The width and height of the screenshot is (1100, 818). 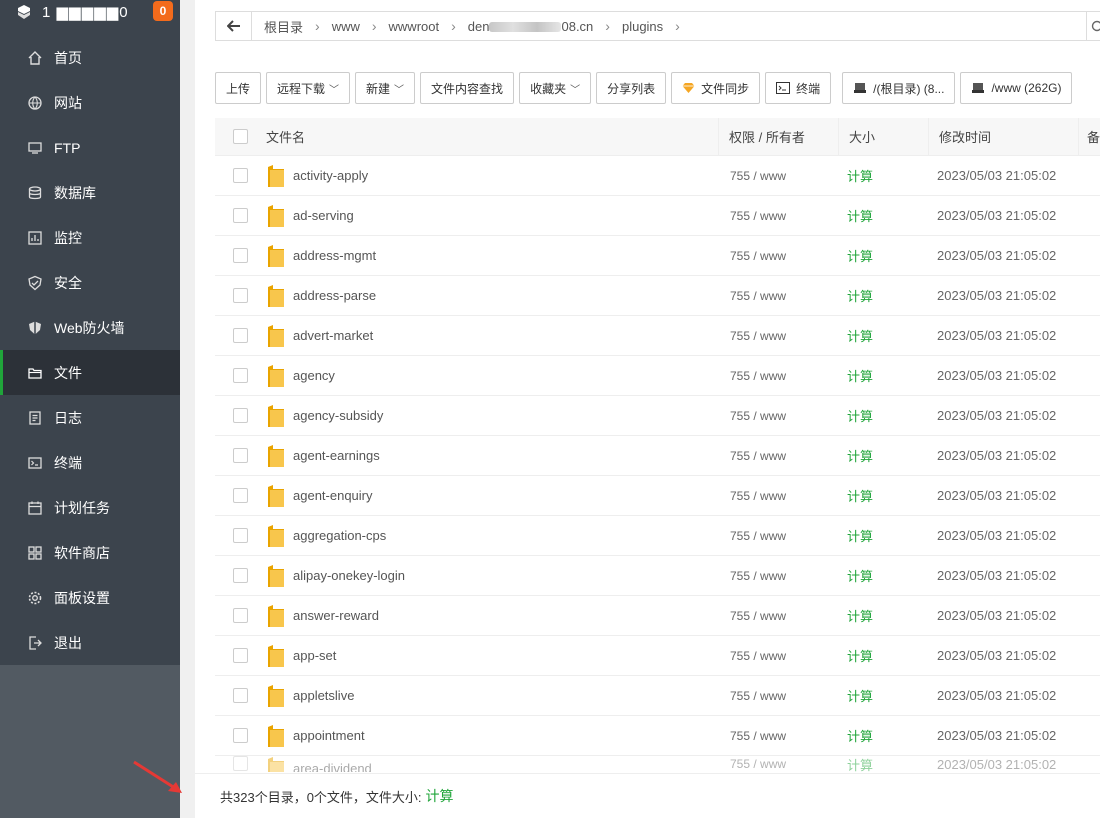 I want to click on file-name: activity-apply, so click(x=330, y=175).